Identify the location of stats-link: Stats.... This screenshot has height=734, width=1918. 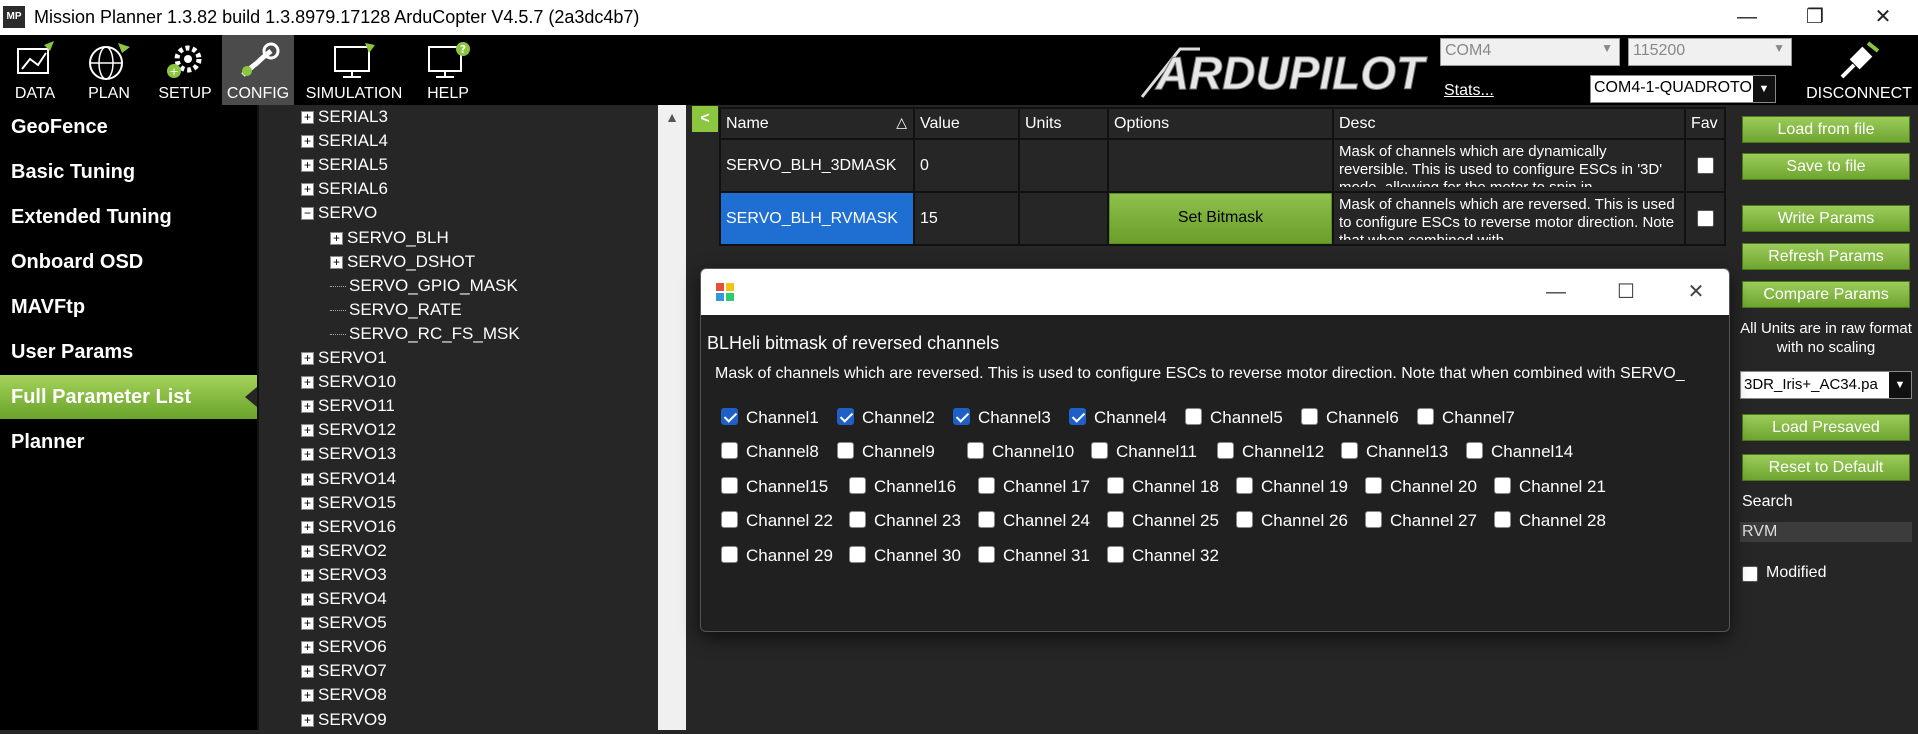
(1469, 91).